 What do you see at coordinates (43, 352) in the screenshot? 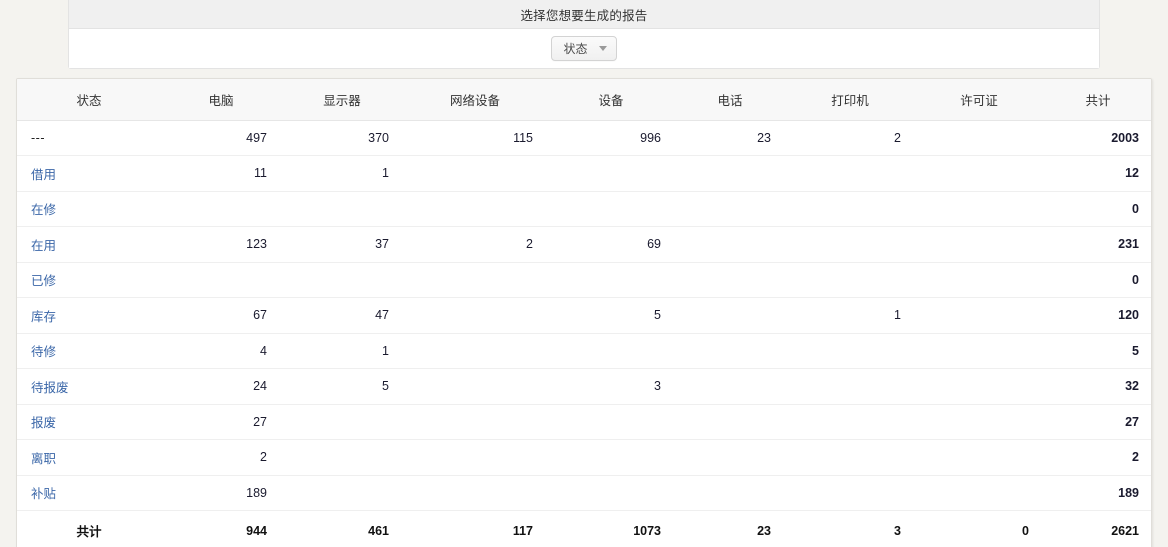
I see `status-link: 待修` at bounding box center [43, 352].